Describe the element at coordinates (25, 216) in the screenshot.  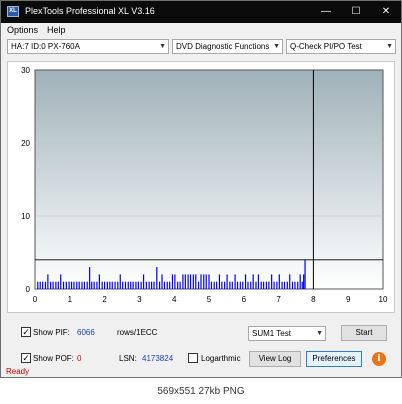
I see `y-tick-label: 10` at that location.